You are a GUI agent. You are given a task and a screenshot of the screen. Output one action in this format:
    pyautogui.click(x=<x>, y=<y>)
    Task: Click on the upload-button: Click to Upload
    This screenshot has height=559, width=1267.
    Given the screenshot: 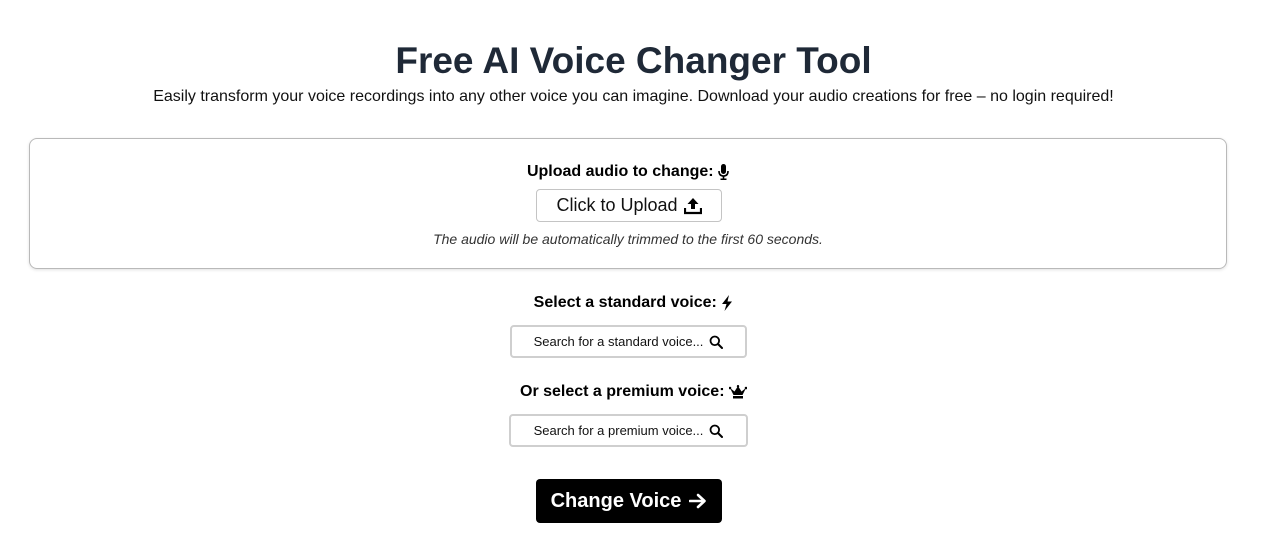 What is the action you would take?
    pyautogui.click(x=629, y=205)
    